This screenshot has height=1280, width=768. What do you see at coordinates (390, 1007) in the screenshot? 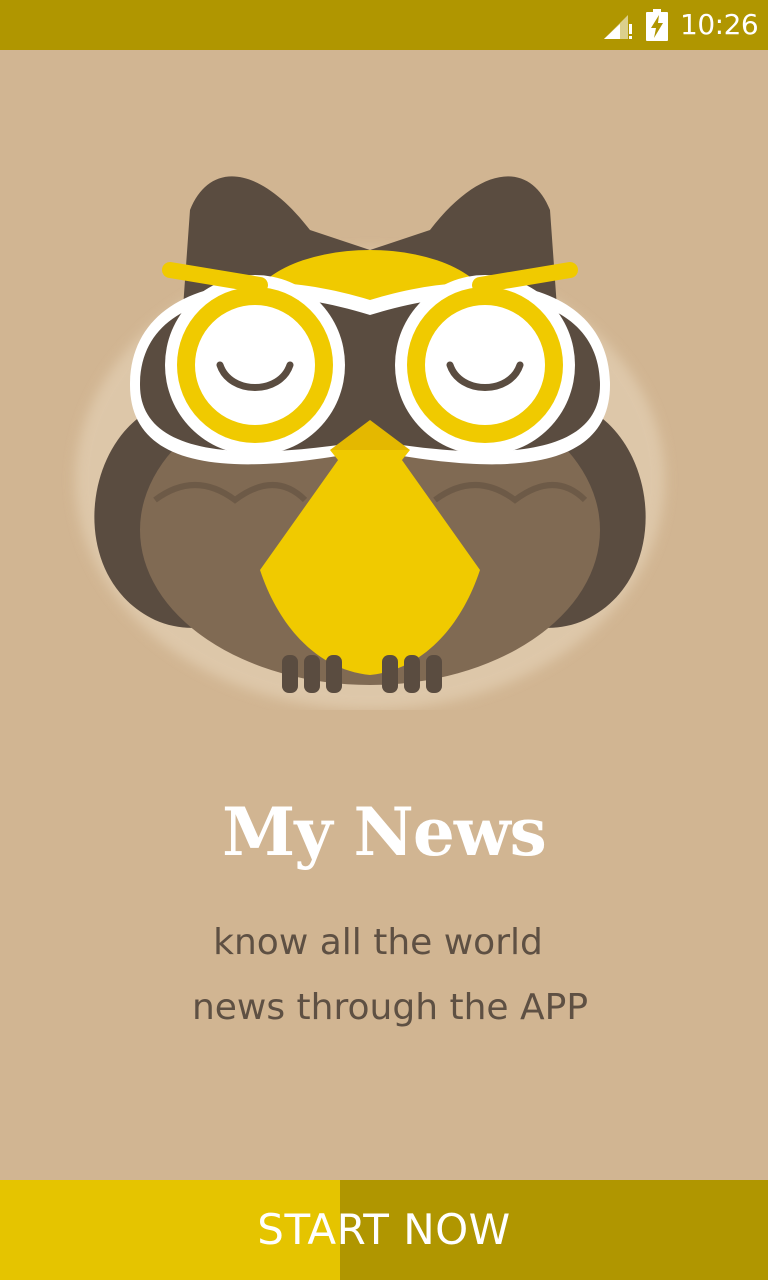
I see `tagline-line-2: news through the APP` at bounding box center [390, 1007].